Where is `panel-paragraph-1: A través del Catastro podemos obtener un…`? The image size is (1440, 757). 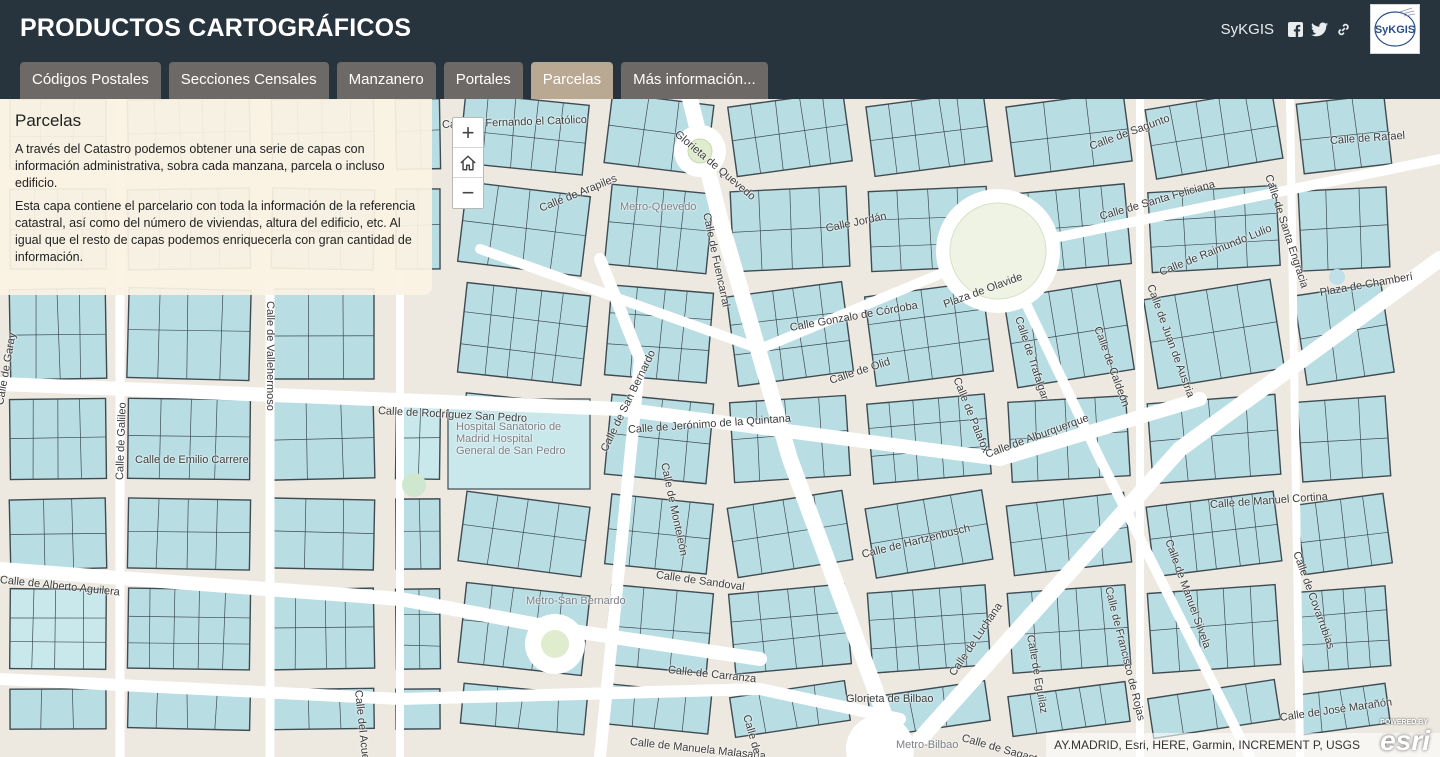 panel-paragraph-1: A través del Catastro podemos obtener un… is located at coordinates (200, 166).